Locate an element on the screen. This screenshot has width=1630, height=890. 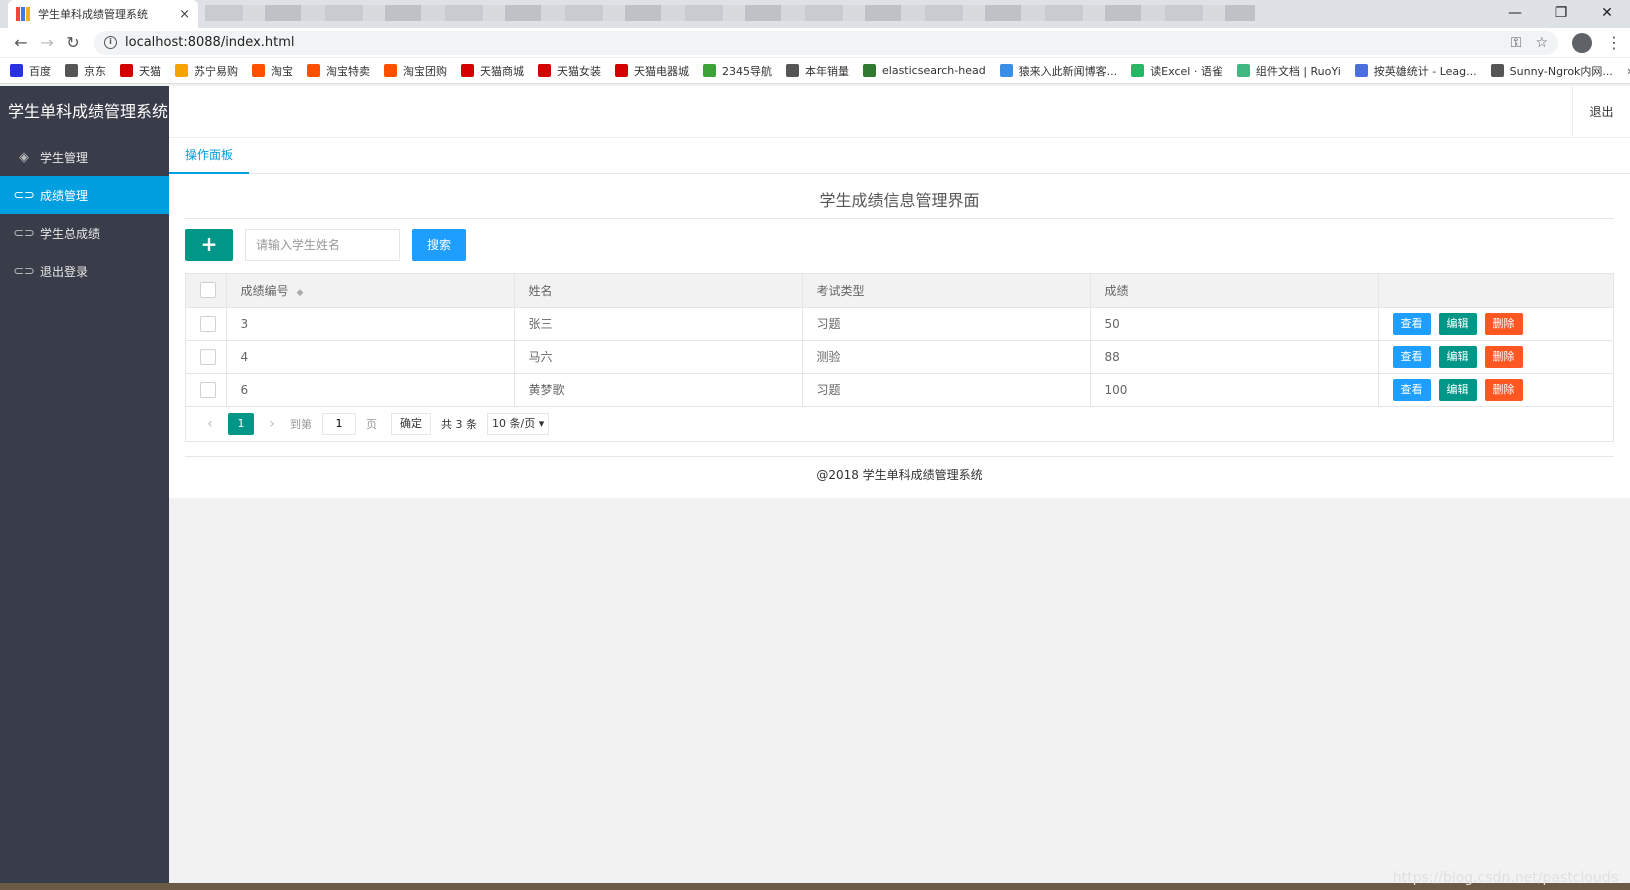
bookmark-item: 天猫电器城 is located at coordinates (652, 71).